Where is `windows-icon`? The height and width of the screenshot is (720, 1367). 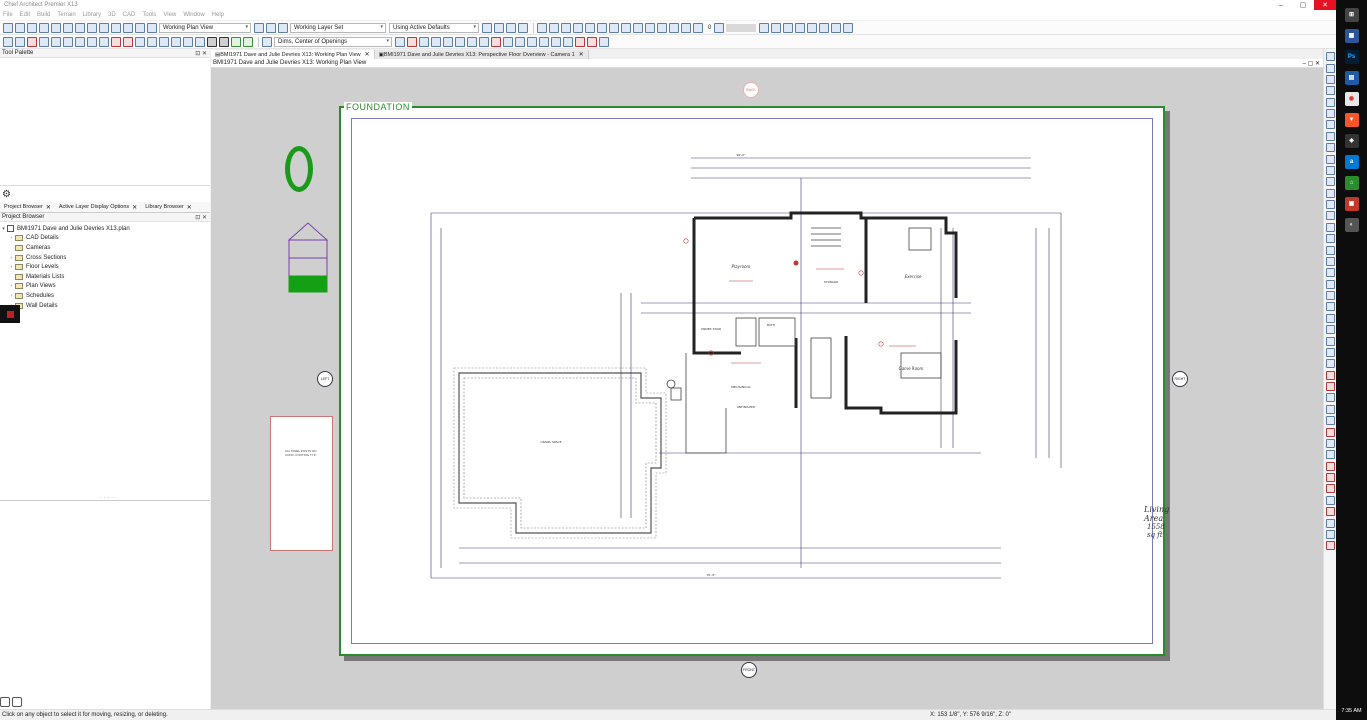
windows-icon is located at coordinates (56, 41).